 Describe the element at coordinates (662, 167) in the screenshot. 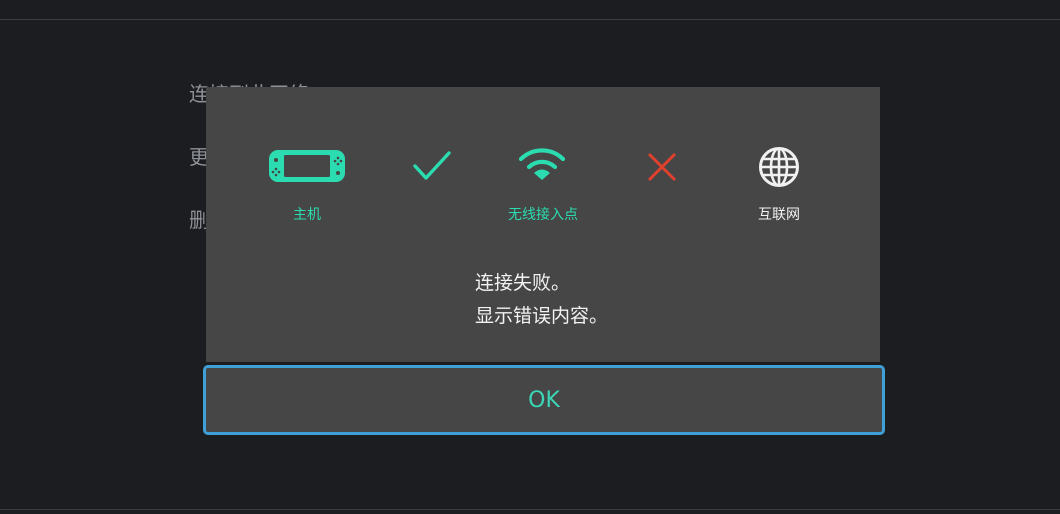

I see `cross-icon` at that location.